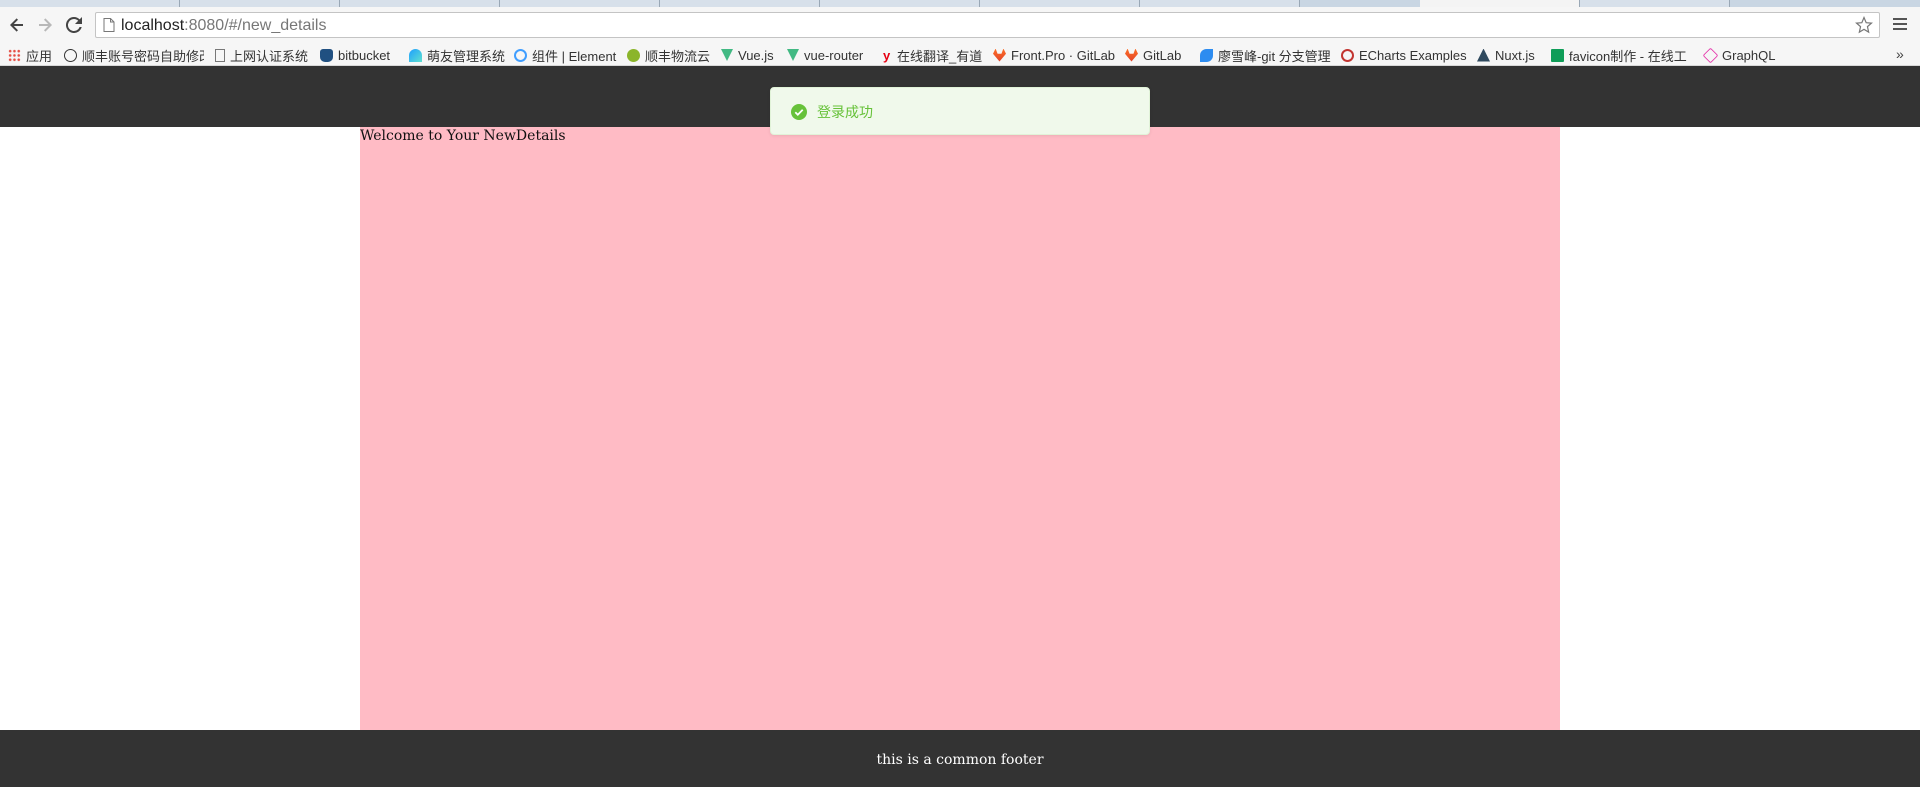  What do you see at coordinates (1265, 55) in the screenshot?
I see `bookmark-liaoxuefeng-git: 廖雪峰-git 分支管理` at bounding box center [1265, 55].